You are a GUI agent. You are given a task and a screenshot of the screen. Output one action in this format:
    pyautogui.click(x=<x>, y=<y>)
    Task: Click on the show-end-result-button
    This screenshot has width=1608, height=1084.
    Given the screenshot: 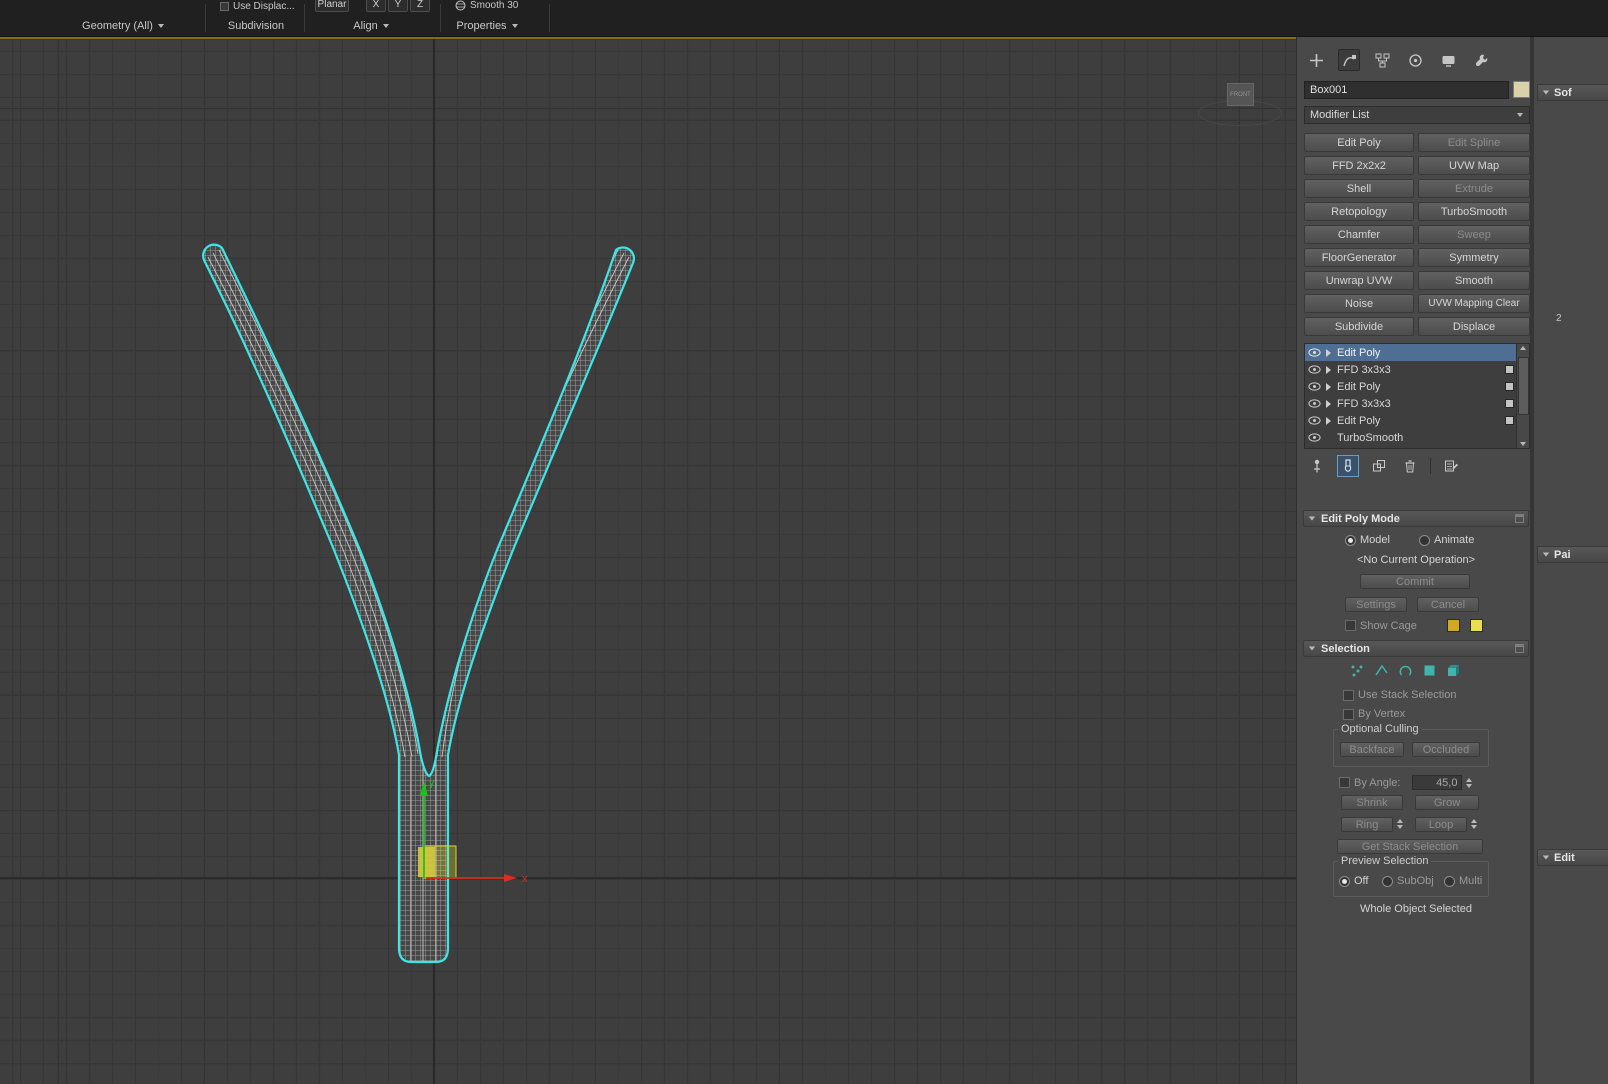 What is the action you would take?
    pyautogui.click(x=1348, y=466)
    